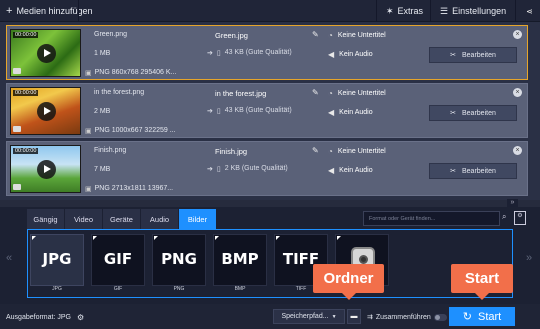 The width and height of the screenshot is (540, 329). Describe the element at coordinates (529, 11) in the screenshot. I see `share-icon: ⋖` at that location.